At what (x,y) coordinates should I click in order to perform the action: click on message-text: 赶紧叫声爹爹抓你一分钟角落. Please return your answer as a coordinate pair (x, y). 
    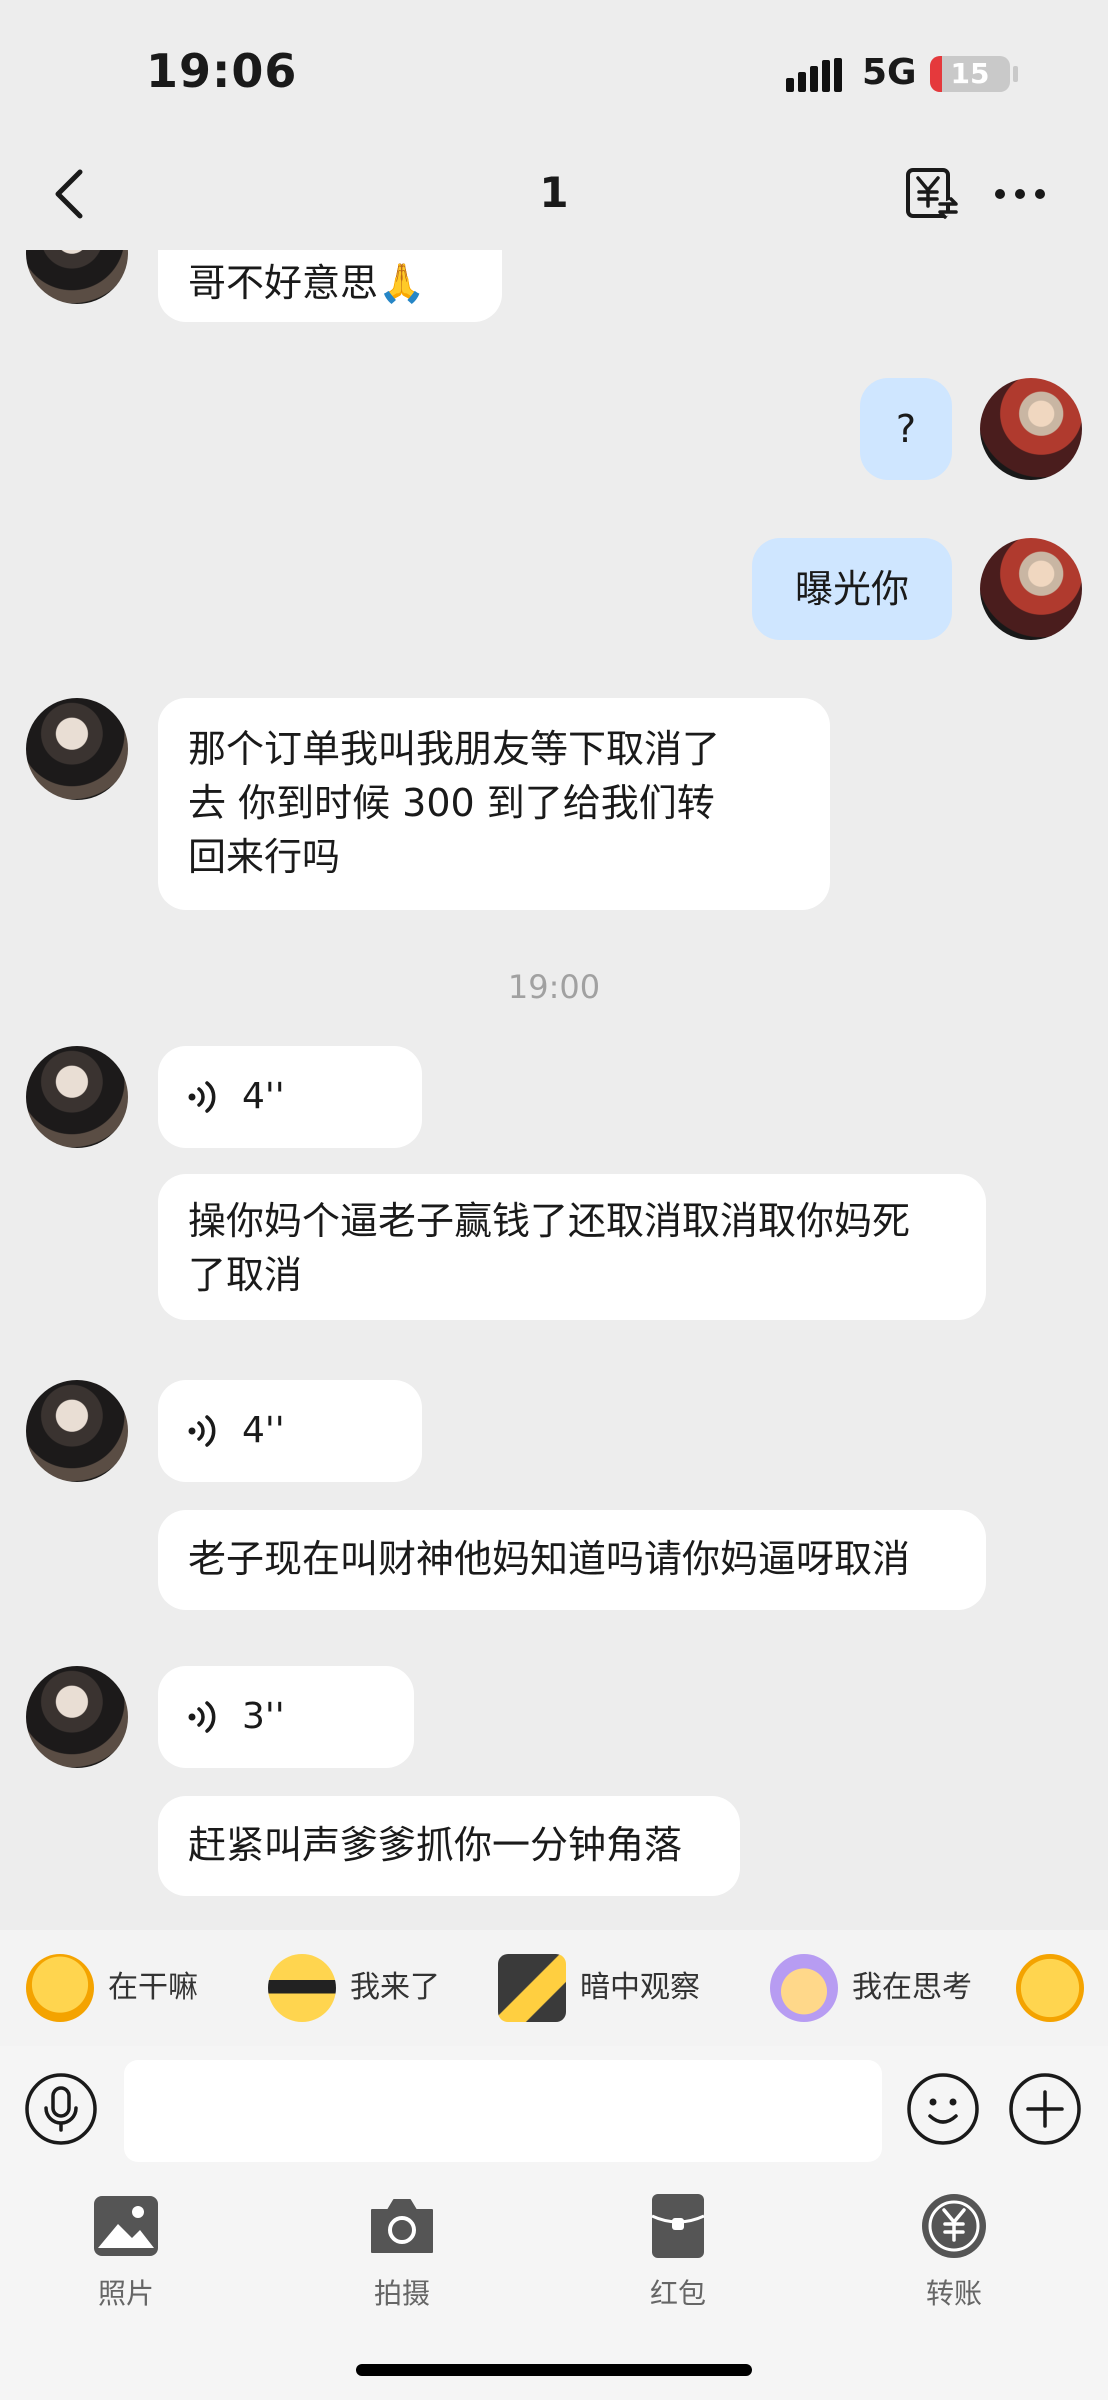
    Looking at the image, I should click on (435, 1845).